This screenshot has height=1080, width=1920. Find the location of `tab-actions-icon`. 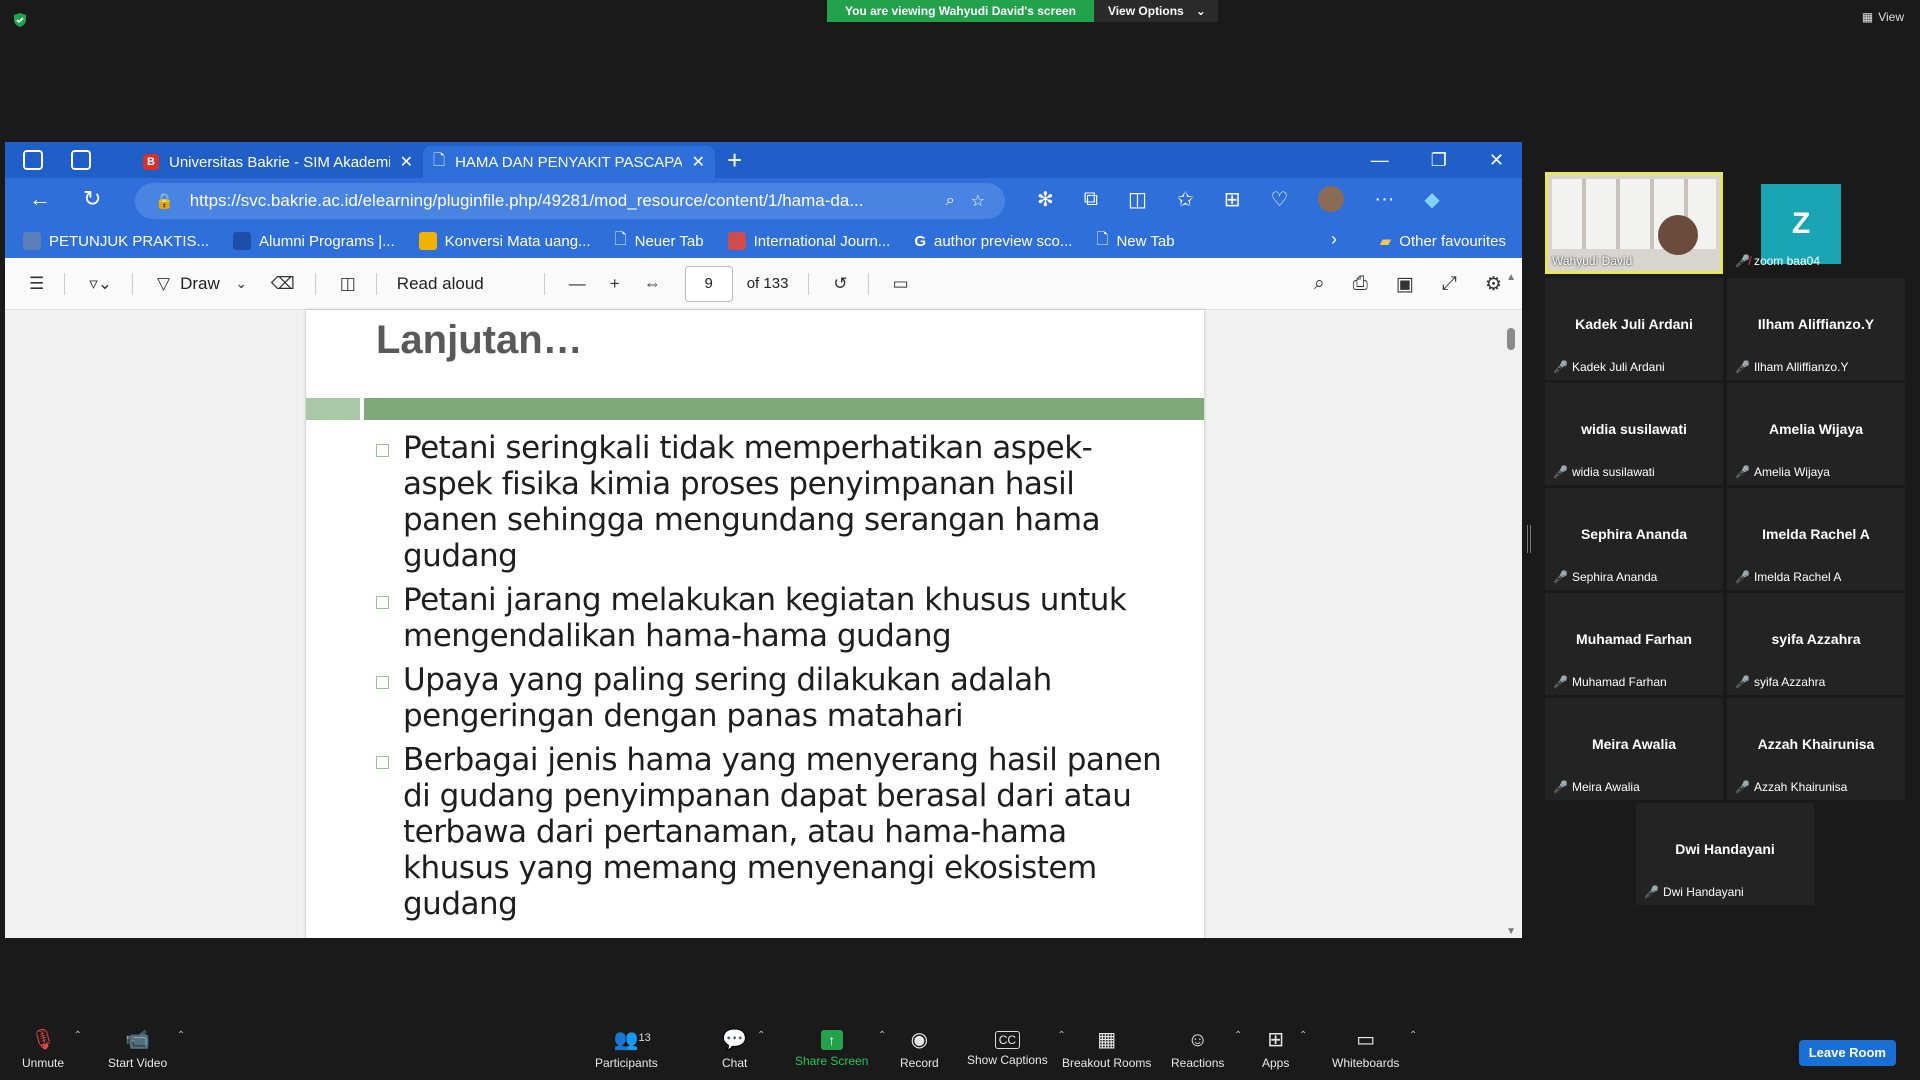

tab-actions-icon is located at coordinates (81, 160).